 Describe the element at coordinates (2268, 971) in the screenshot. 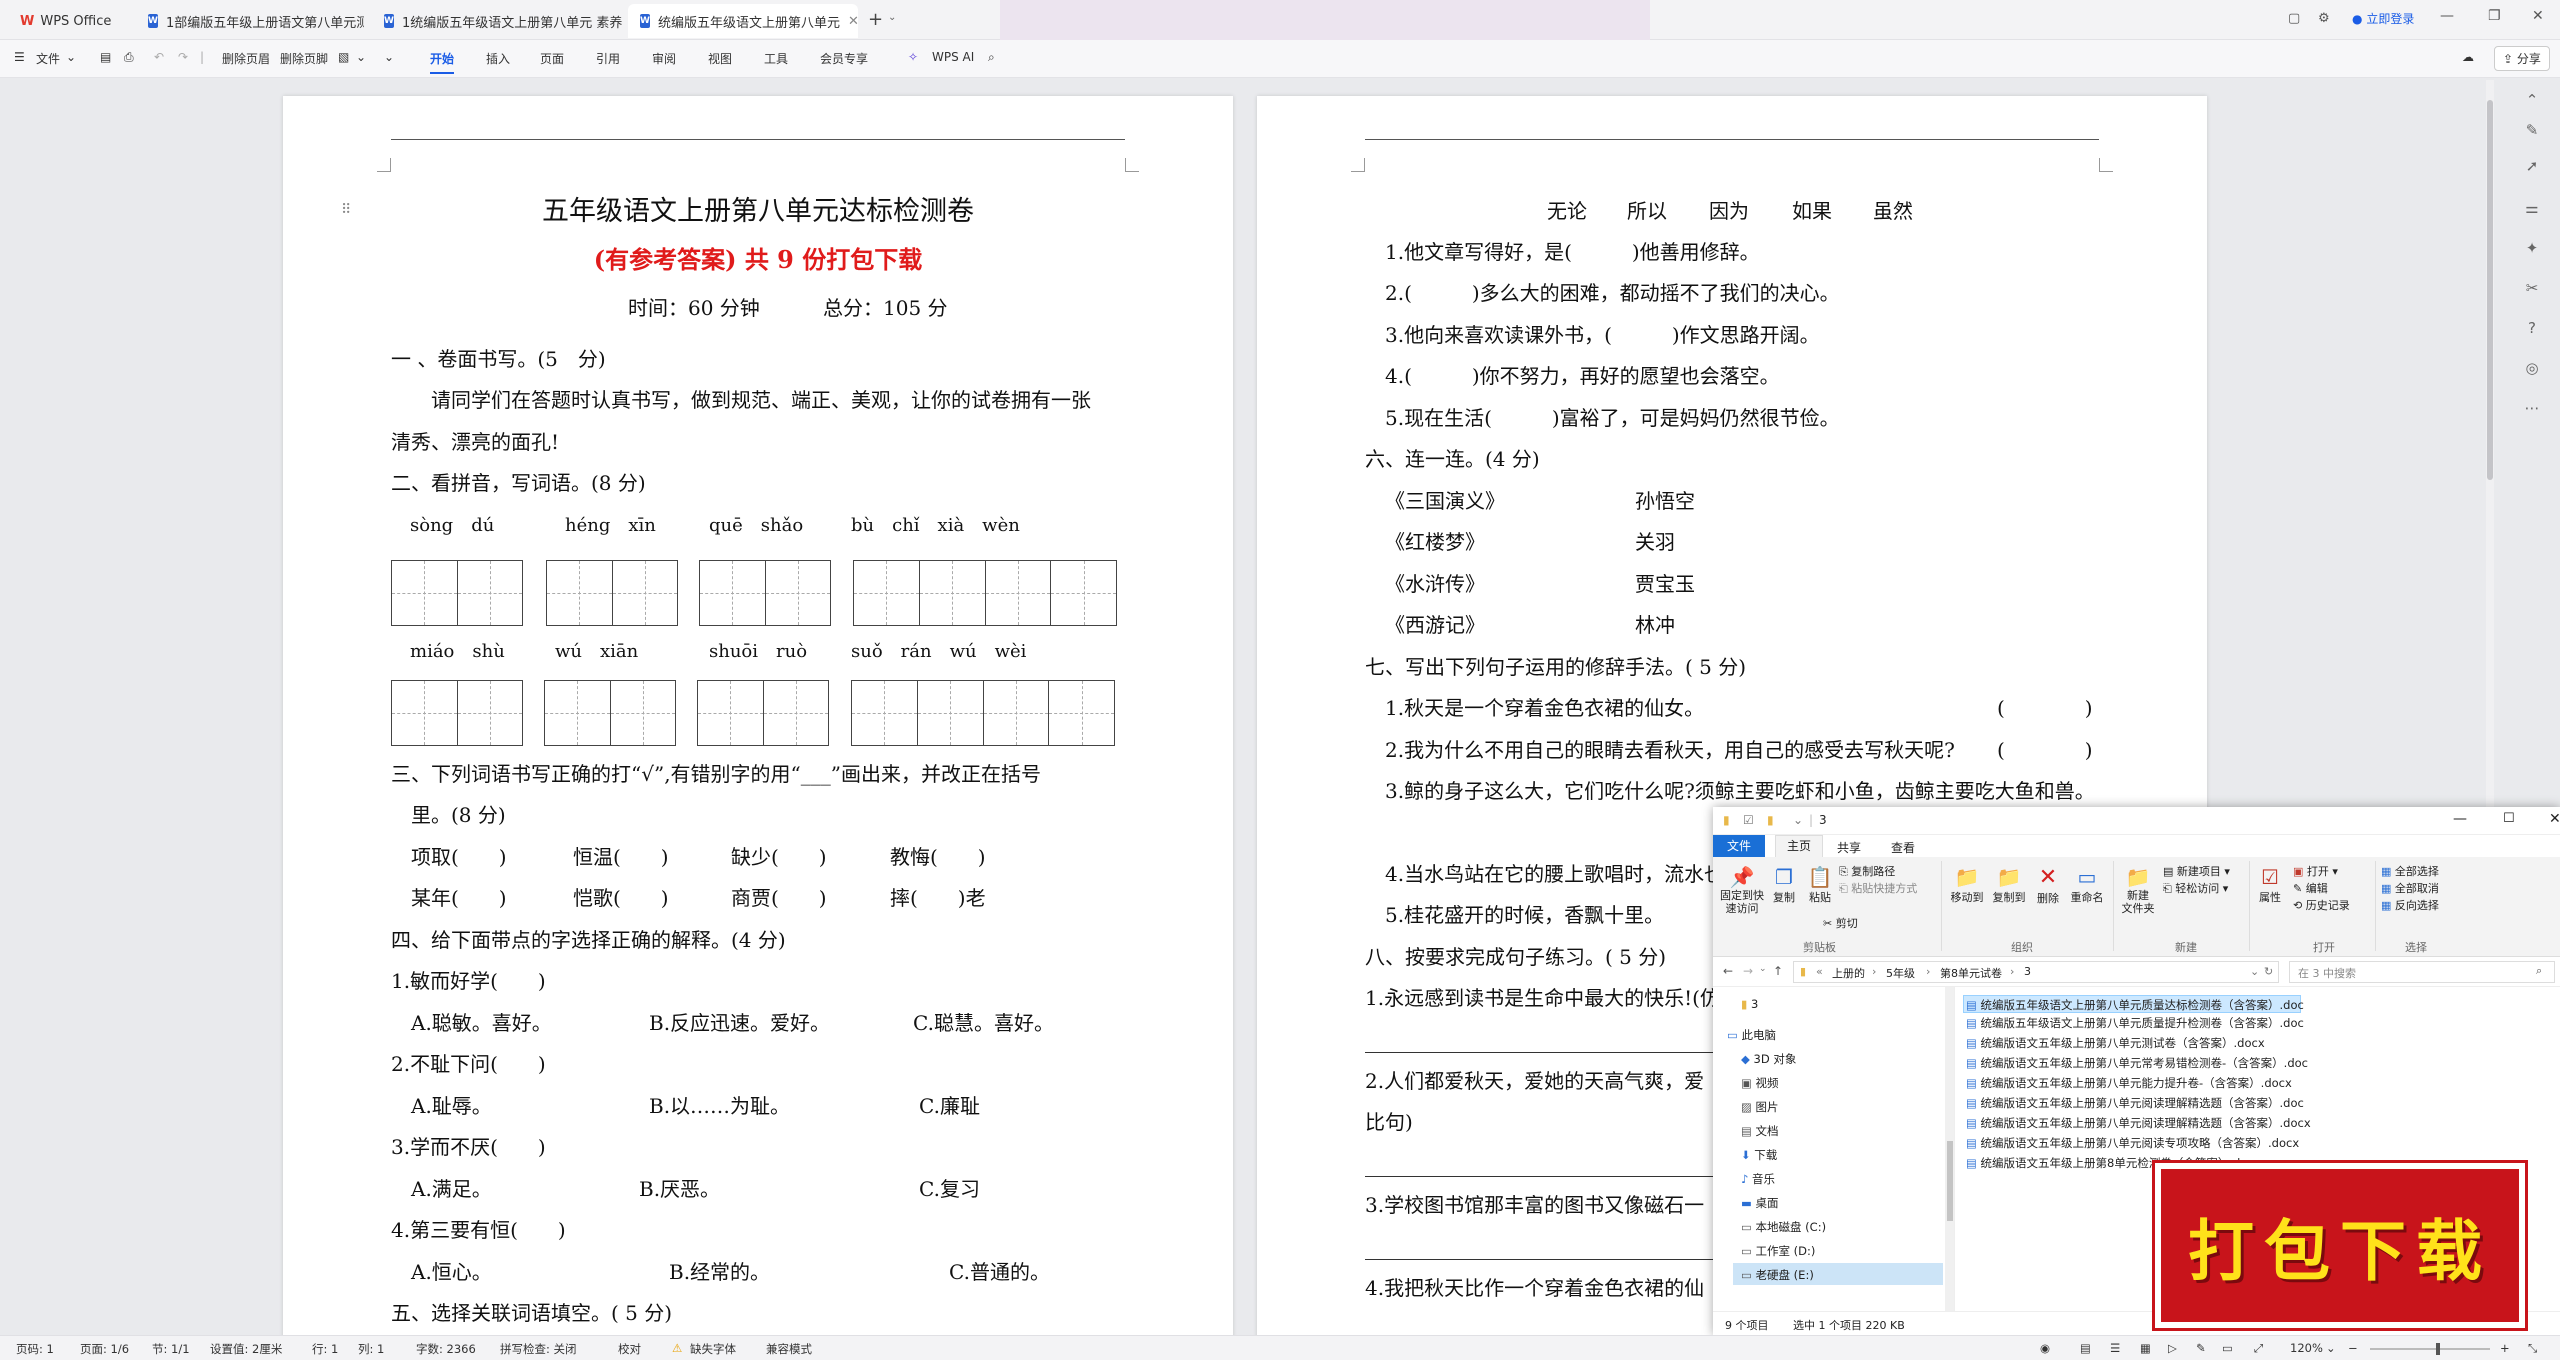

I see `refresh-icon: ↻` at that location.